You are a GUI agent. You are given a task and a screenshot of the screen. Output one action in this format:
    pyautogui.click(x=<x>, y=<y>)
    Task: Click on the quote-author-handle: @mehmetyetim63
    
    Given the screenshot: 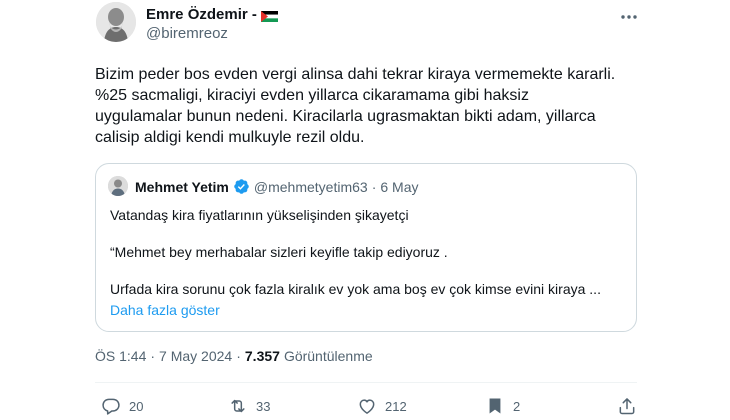 What is the action you would take?
    pyautogui.click(x=310, y=186)
    